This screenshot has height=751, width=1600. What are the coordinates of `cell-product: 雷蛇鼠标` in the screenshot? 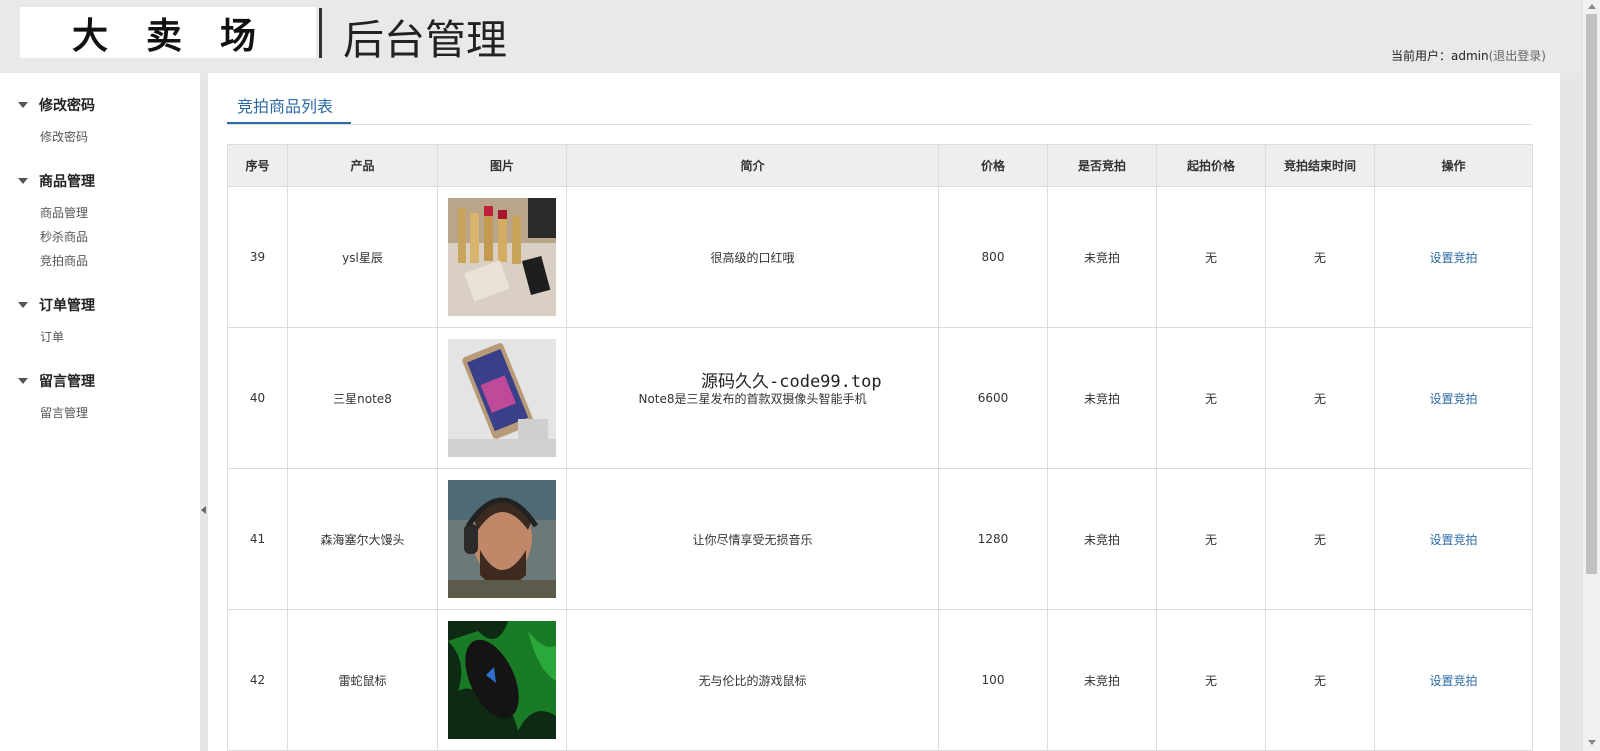 It's located at (362, 680).